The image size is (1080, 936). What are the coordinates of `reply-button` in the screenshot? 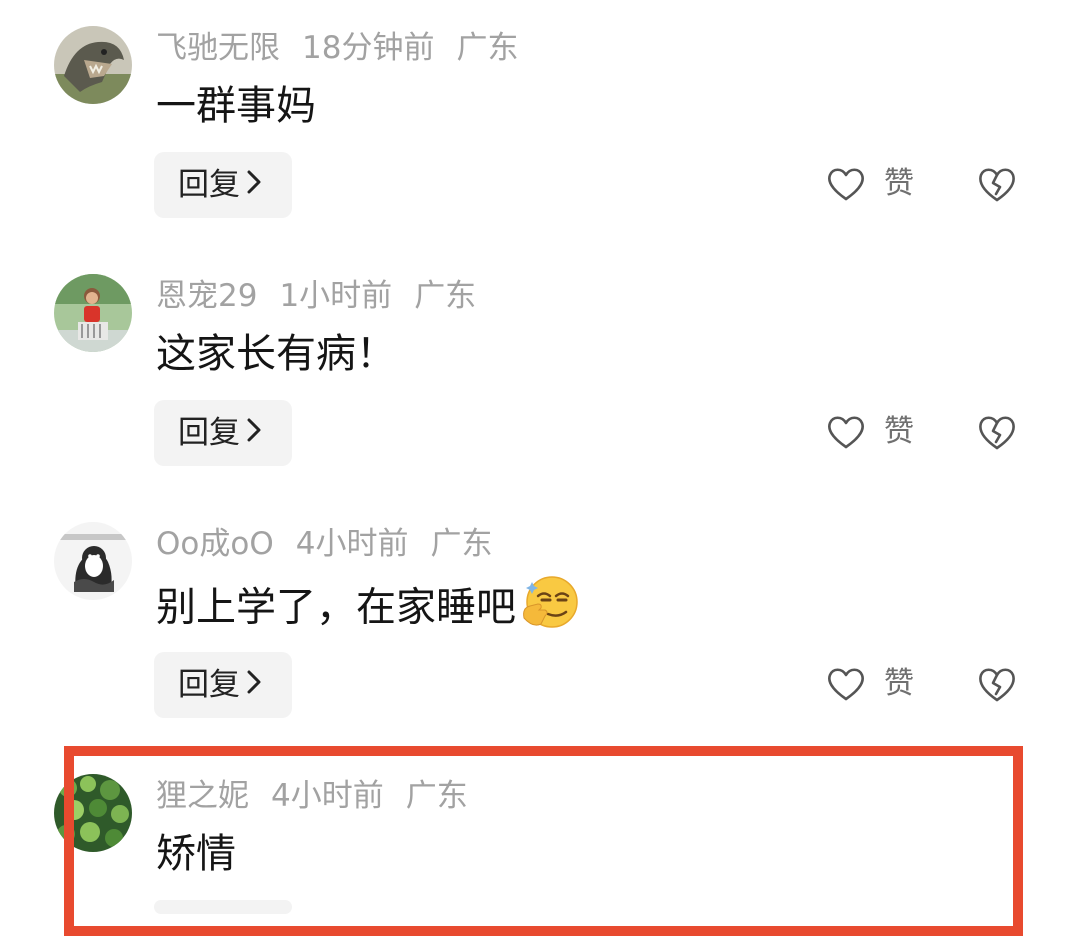 It's located at (223, 907).